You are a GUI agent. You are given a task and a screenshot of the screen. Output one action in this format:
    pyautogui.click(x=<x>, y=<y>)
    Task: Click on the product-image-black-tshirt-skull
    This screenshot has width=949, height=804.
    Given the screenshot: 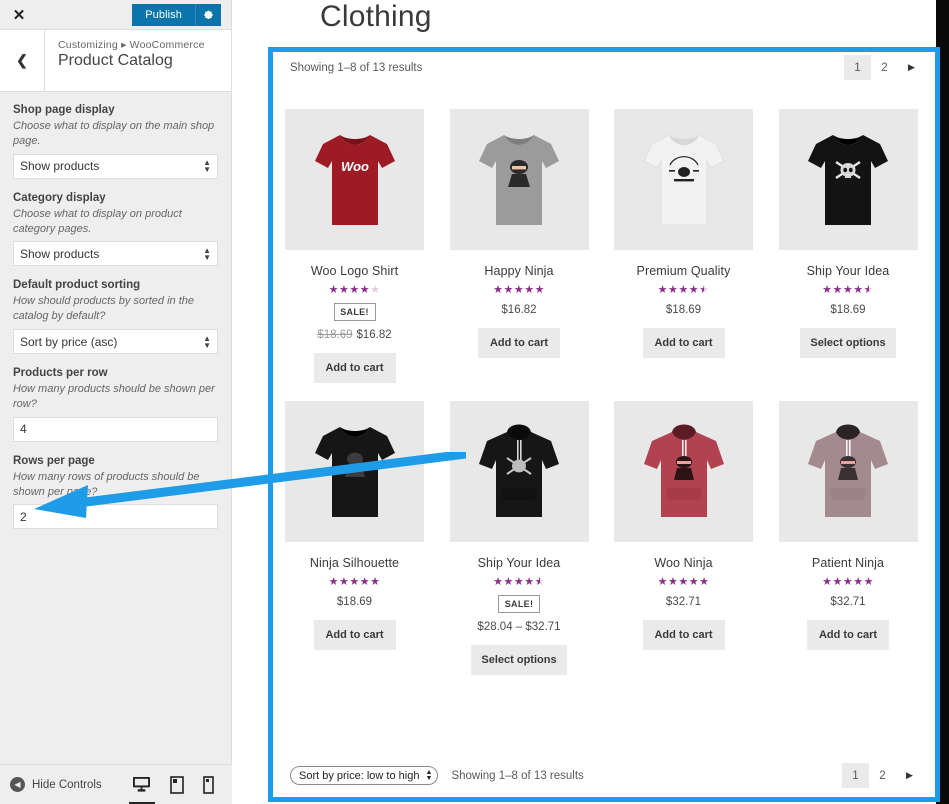 What is the action you would take?
    pyautogui.click(x=848, y=179)
    